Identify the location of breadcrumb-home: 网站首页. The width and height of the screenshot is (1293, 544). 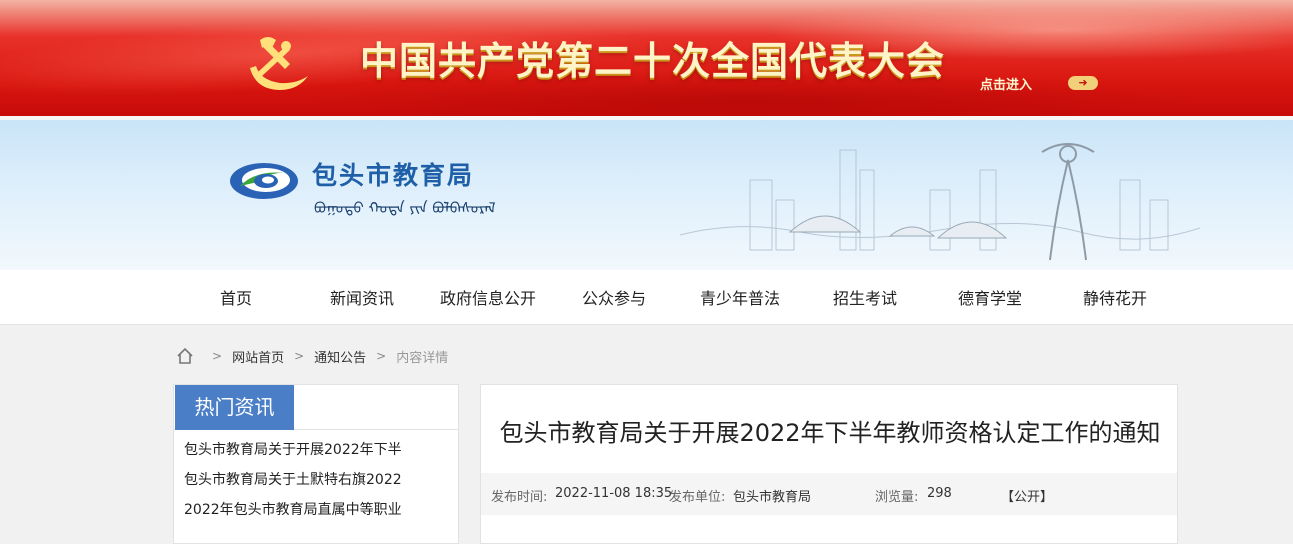
(258, 356).